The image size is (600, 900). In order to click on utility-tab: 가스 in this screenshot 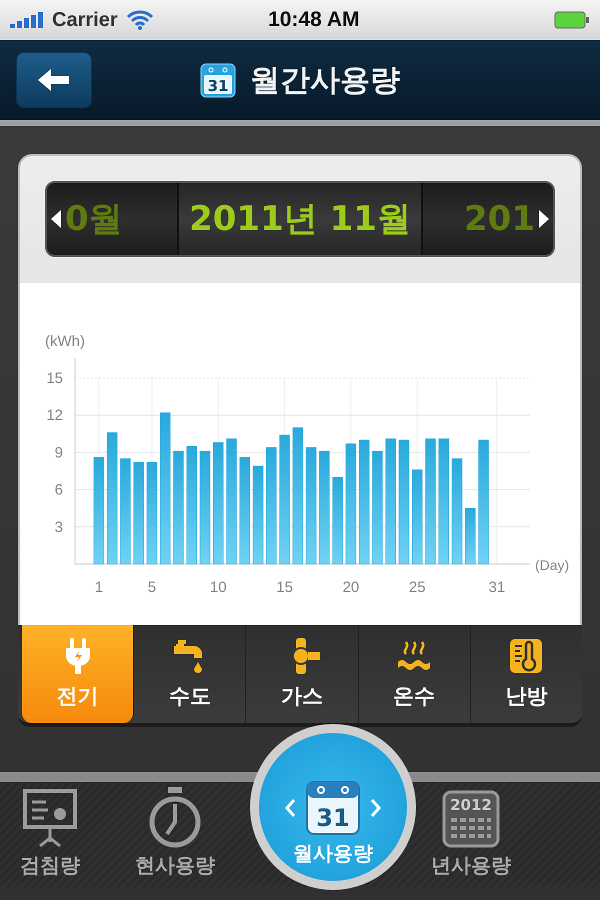, I will do `click(302, 674)`.